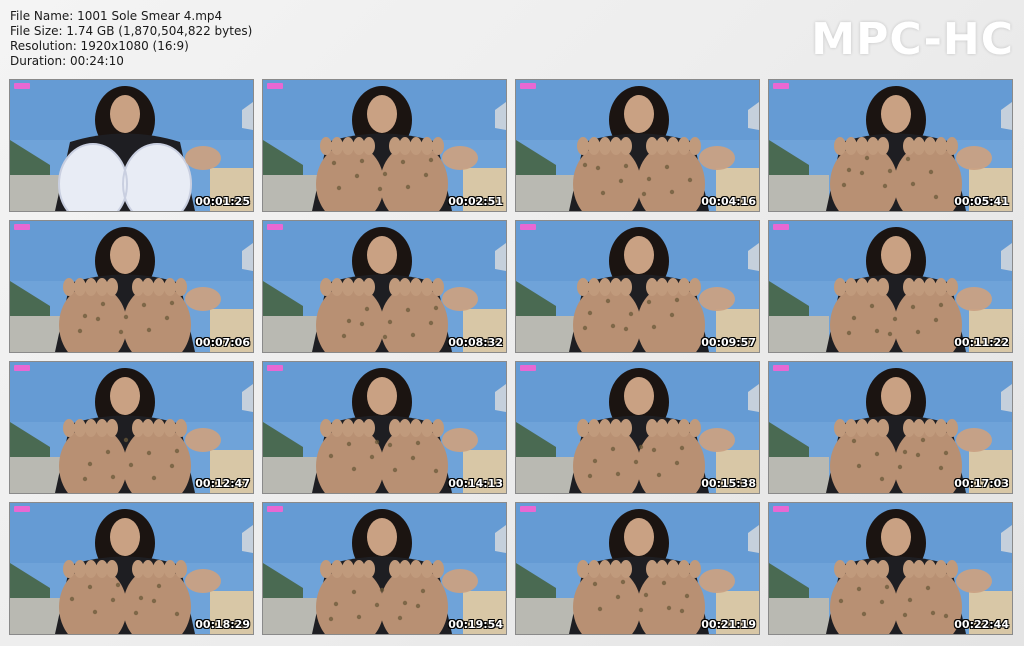  Describe the element at coordinates (981, 624) in the screenshot. I see `timestamp-label: 00:22:44` at that location.